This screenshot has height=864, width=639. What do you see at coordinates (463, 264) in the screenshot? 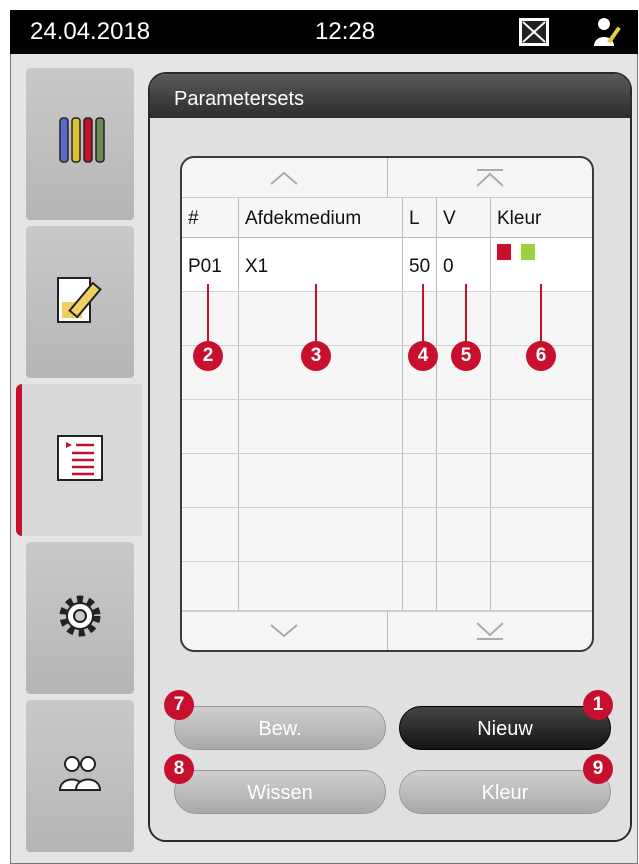
I see `cell-v: 0` at bounding box center [463, 264].